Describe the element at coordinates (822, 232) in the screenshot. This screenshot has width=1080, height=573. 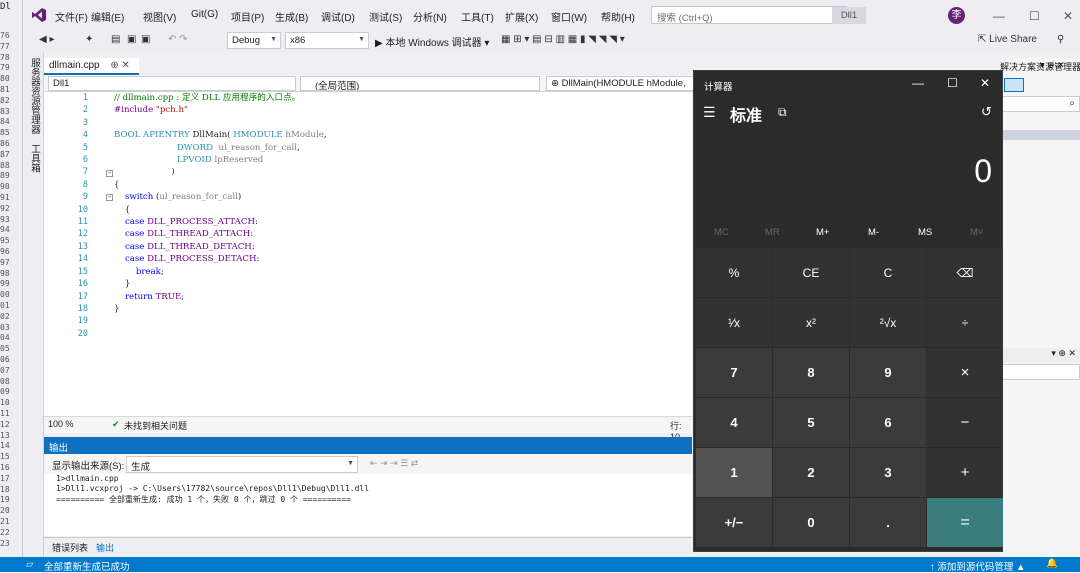
I see `memory-button: M+` at that location.